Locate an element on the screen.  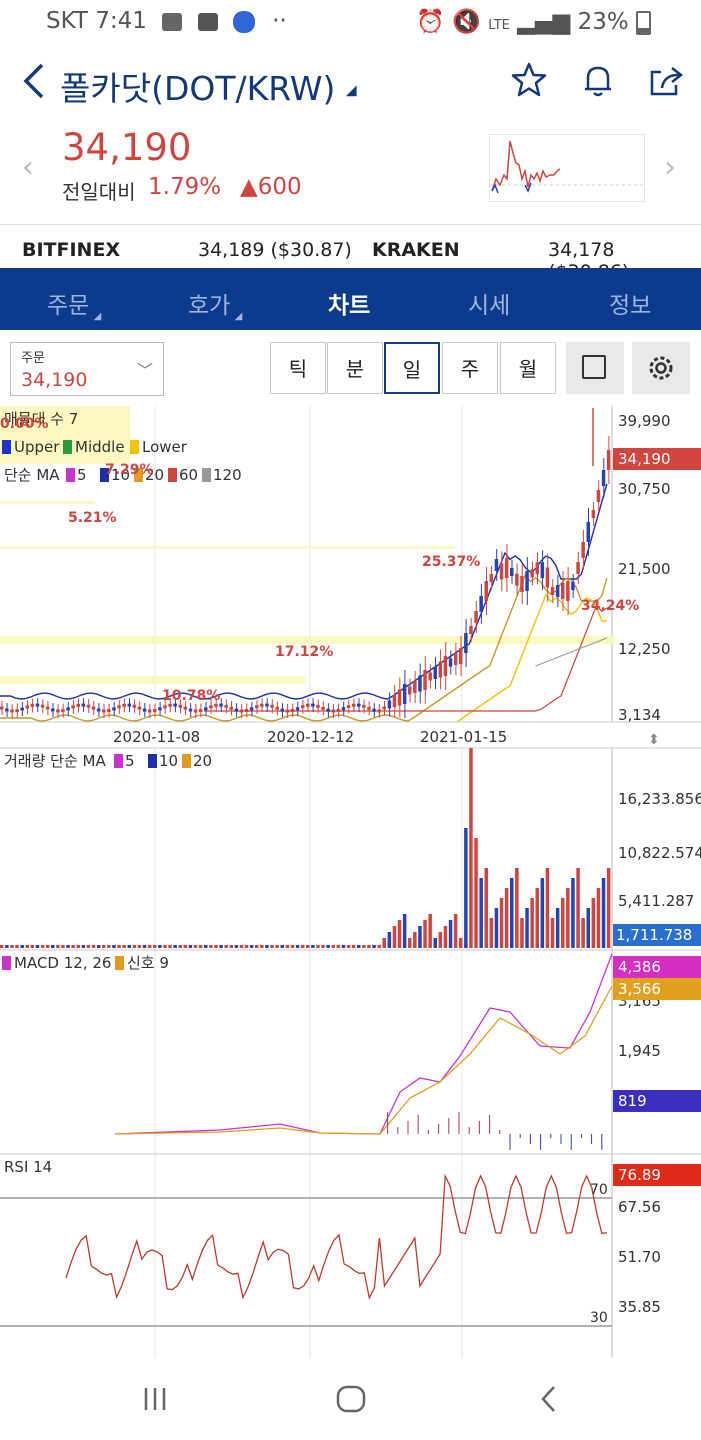
macd-tag: 819 is located at coordinates (632, 1101).